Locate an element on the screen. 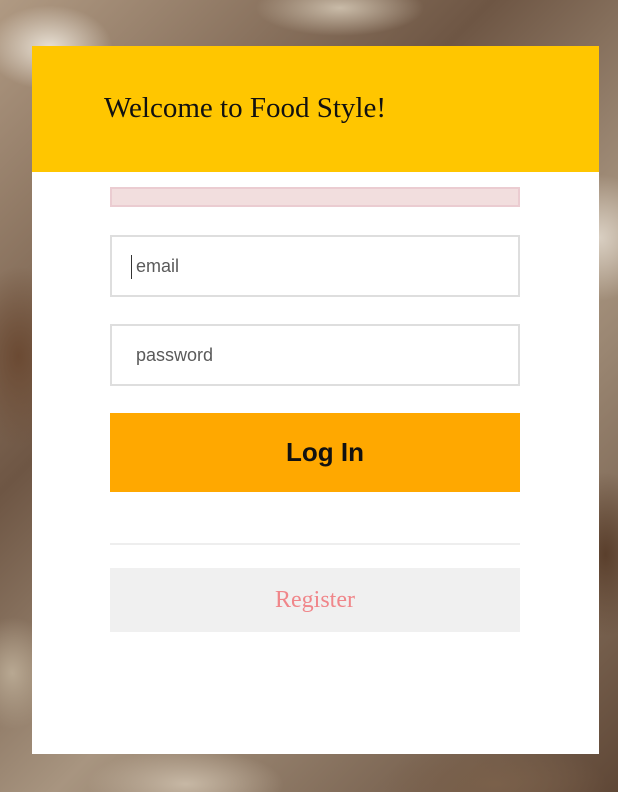  email-input is located at coordinates (315, 266).